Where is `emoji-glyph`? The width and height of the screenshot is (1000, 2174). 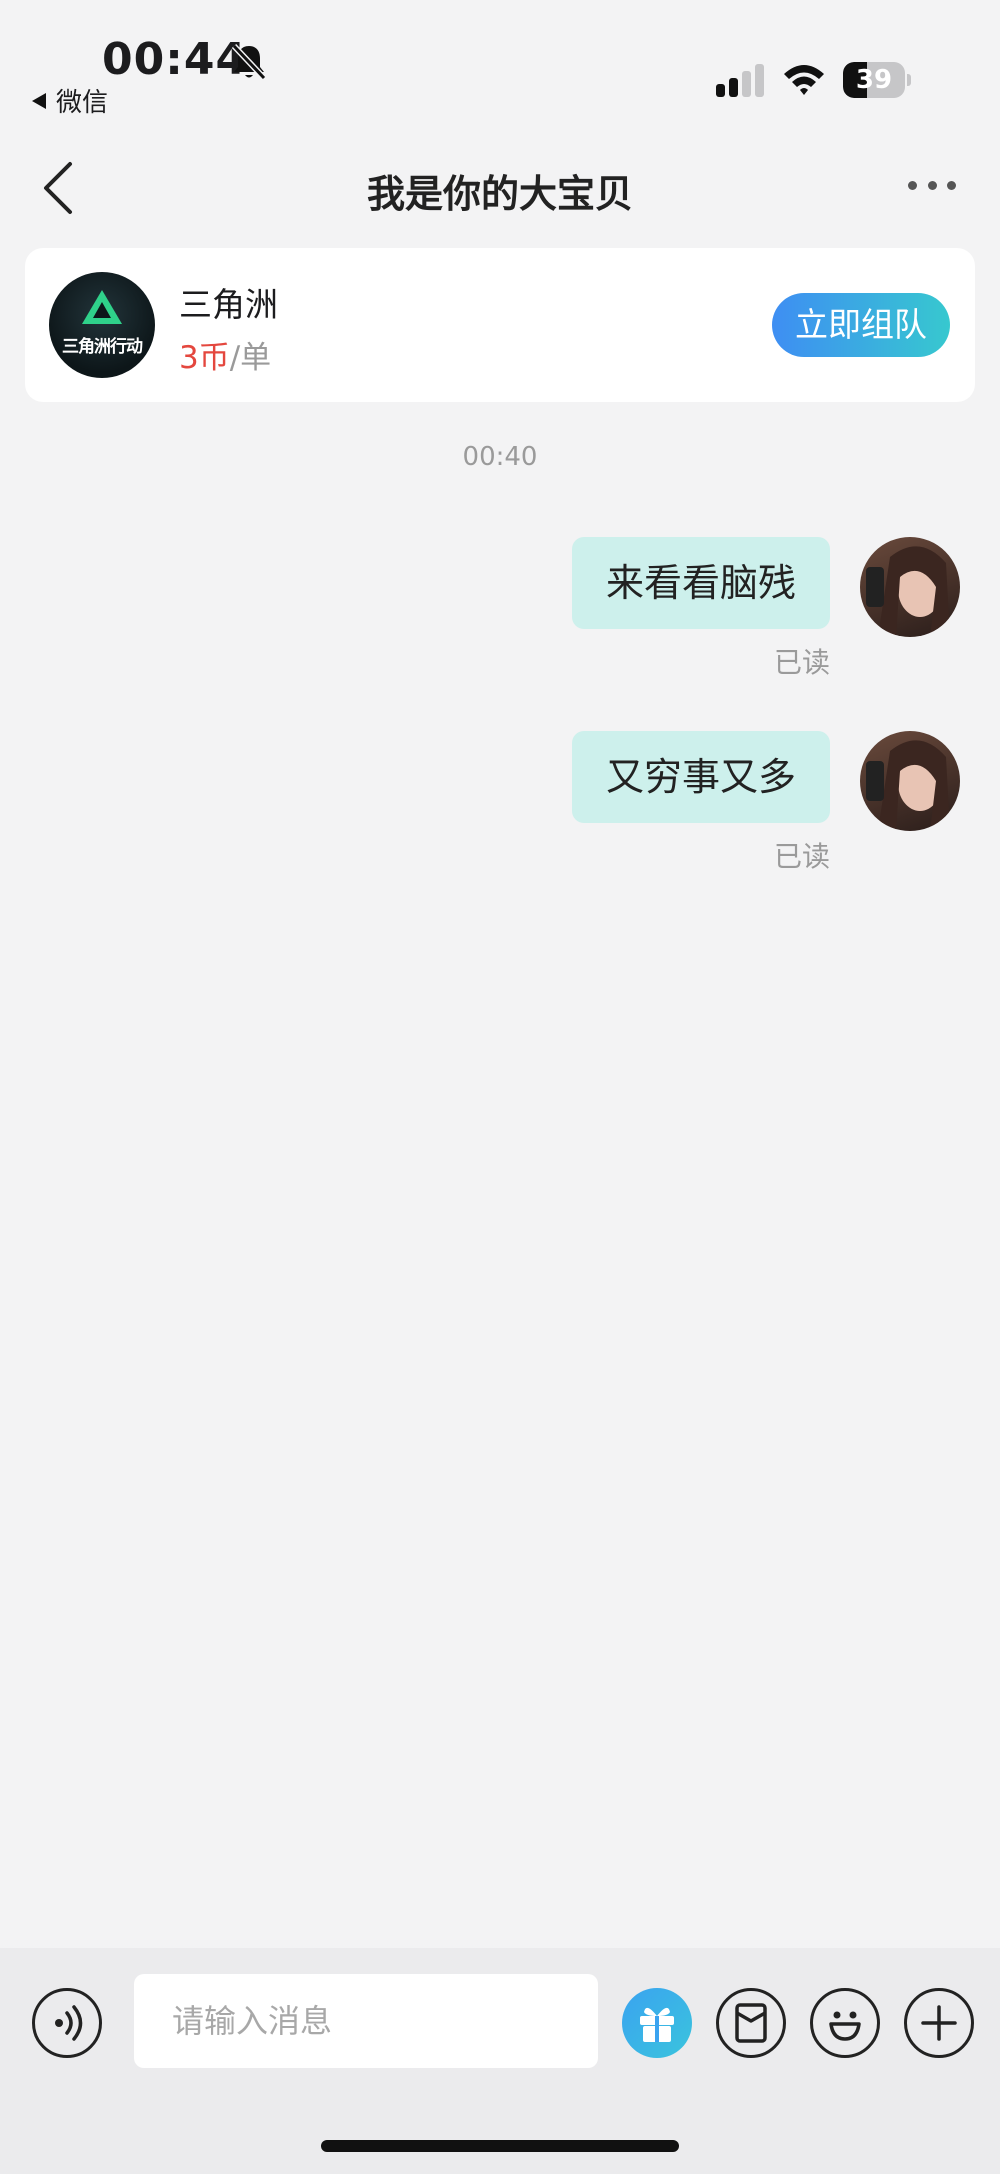
emoji-glyph is located at coordinates (845, 2026).